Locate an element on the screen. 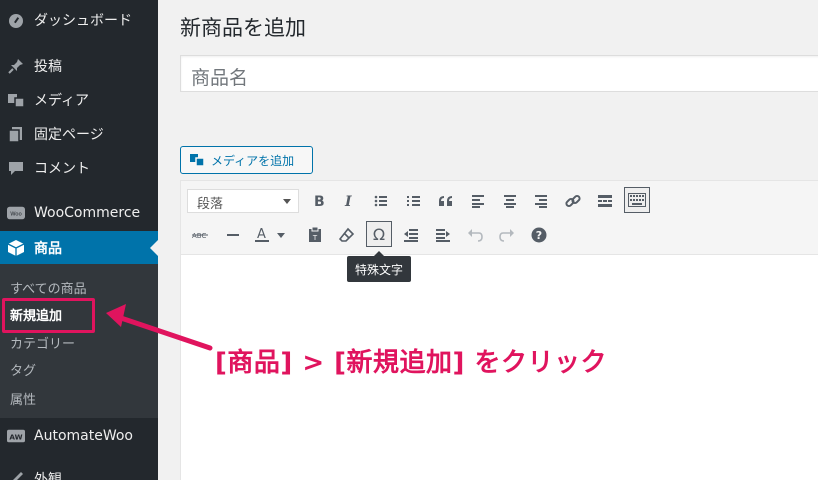 This screenshot has width=818, height=480. annotation-text: [商品] > [新規追加] をクリック is located at coordinates (411, 363).